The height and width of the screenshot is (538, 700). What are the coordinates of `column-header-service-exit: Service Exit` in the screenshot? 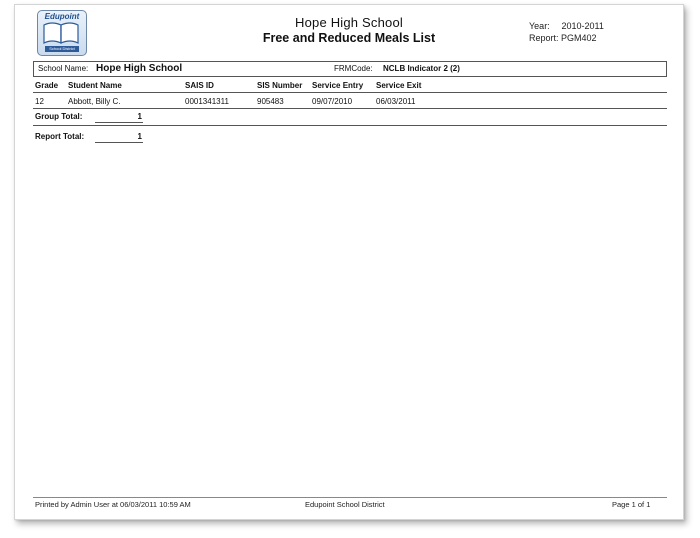 It's located at (399, 85).